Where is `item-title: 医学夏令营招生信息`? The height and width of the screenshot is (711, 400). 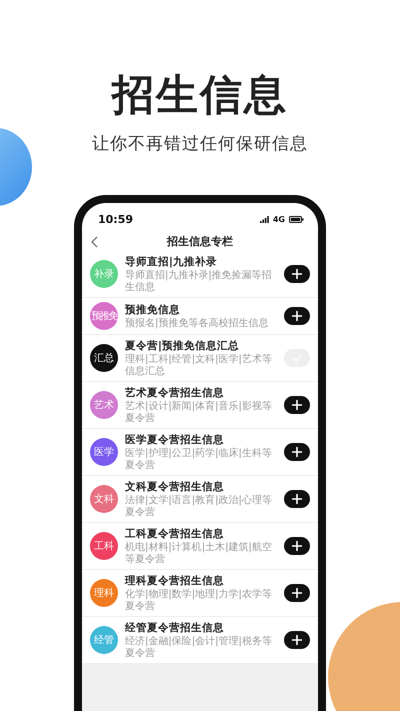 item-title: 医学夏令营招生信息 is located at coordinates (175, 440).